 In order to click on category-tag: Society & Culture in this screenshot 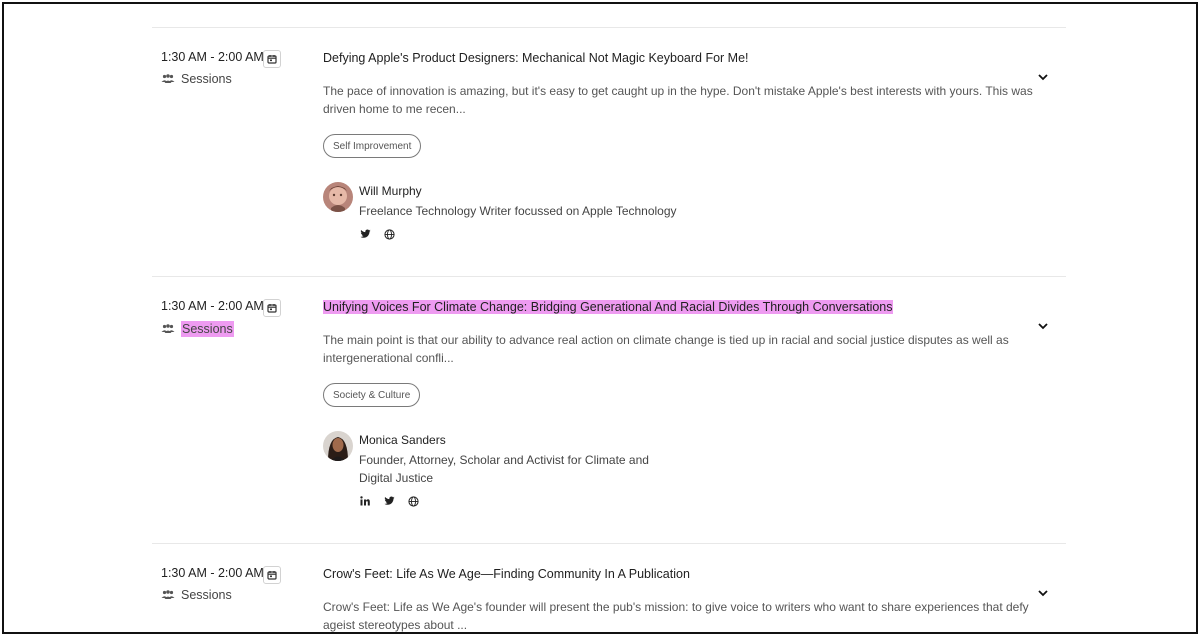, I will do `click(372, 395)`.